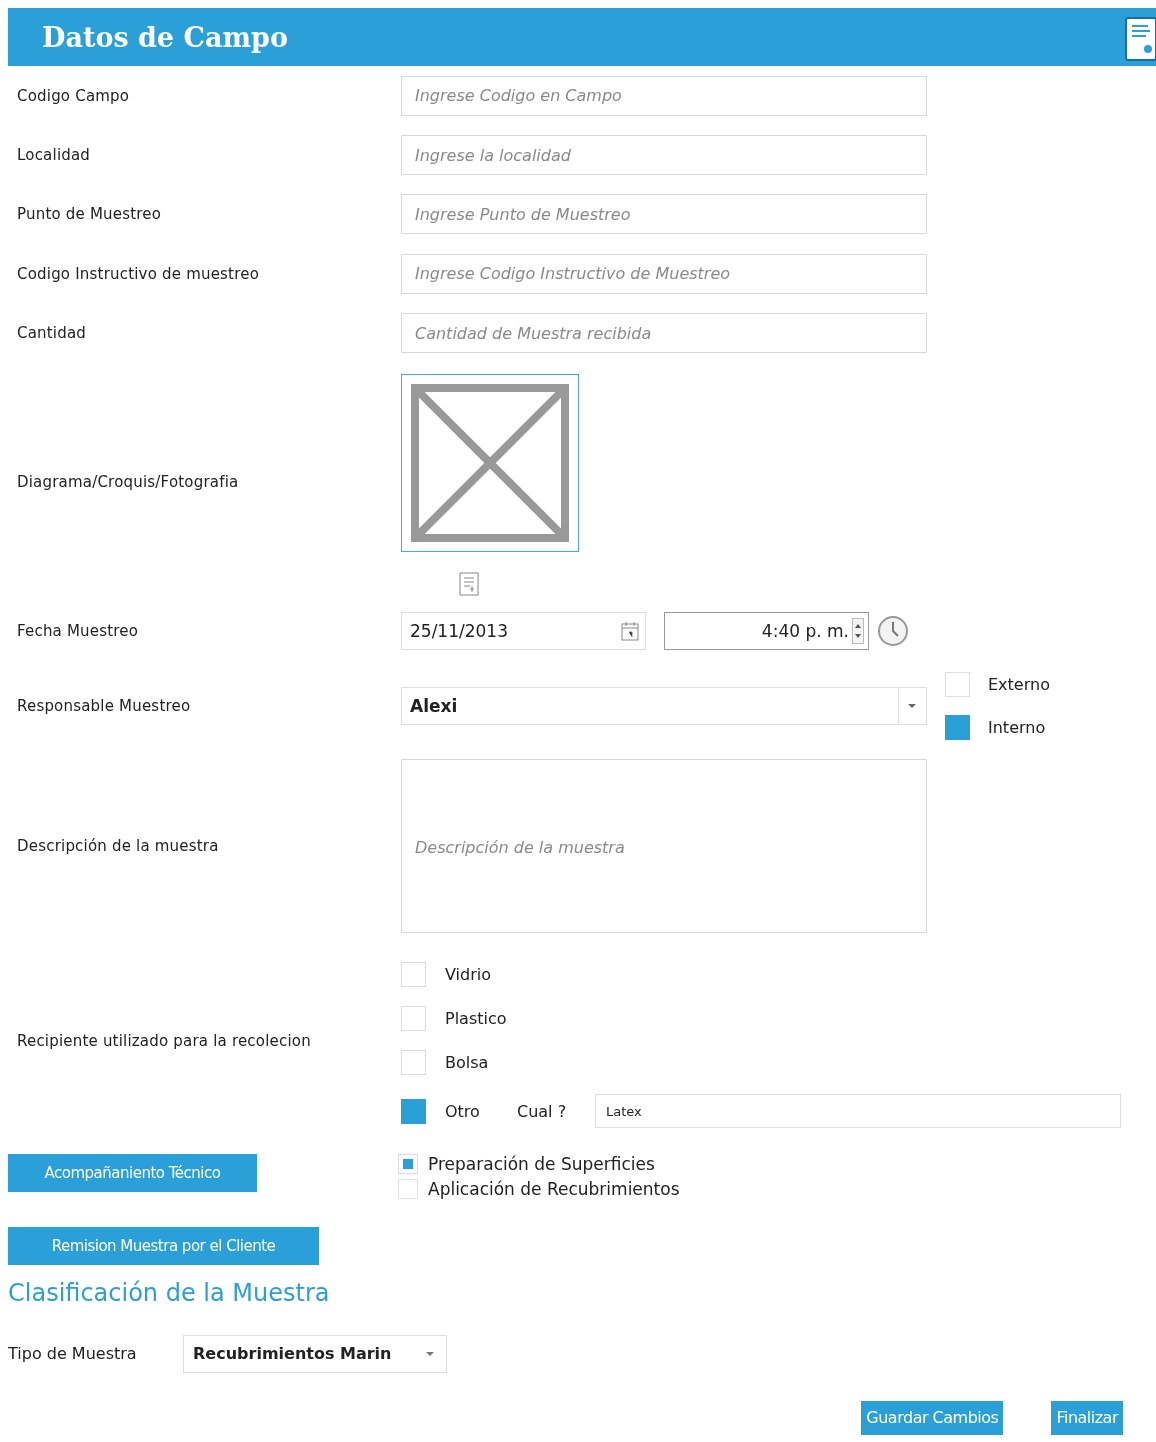 The image size is (1156, 1442). Describe the element at coordinates (138, 273) in the screenshot. I see `field-label: Codigo Instructivo de muestreo` at that location.